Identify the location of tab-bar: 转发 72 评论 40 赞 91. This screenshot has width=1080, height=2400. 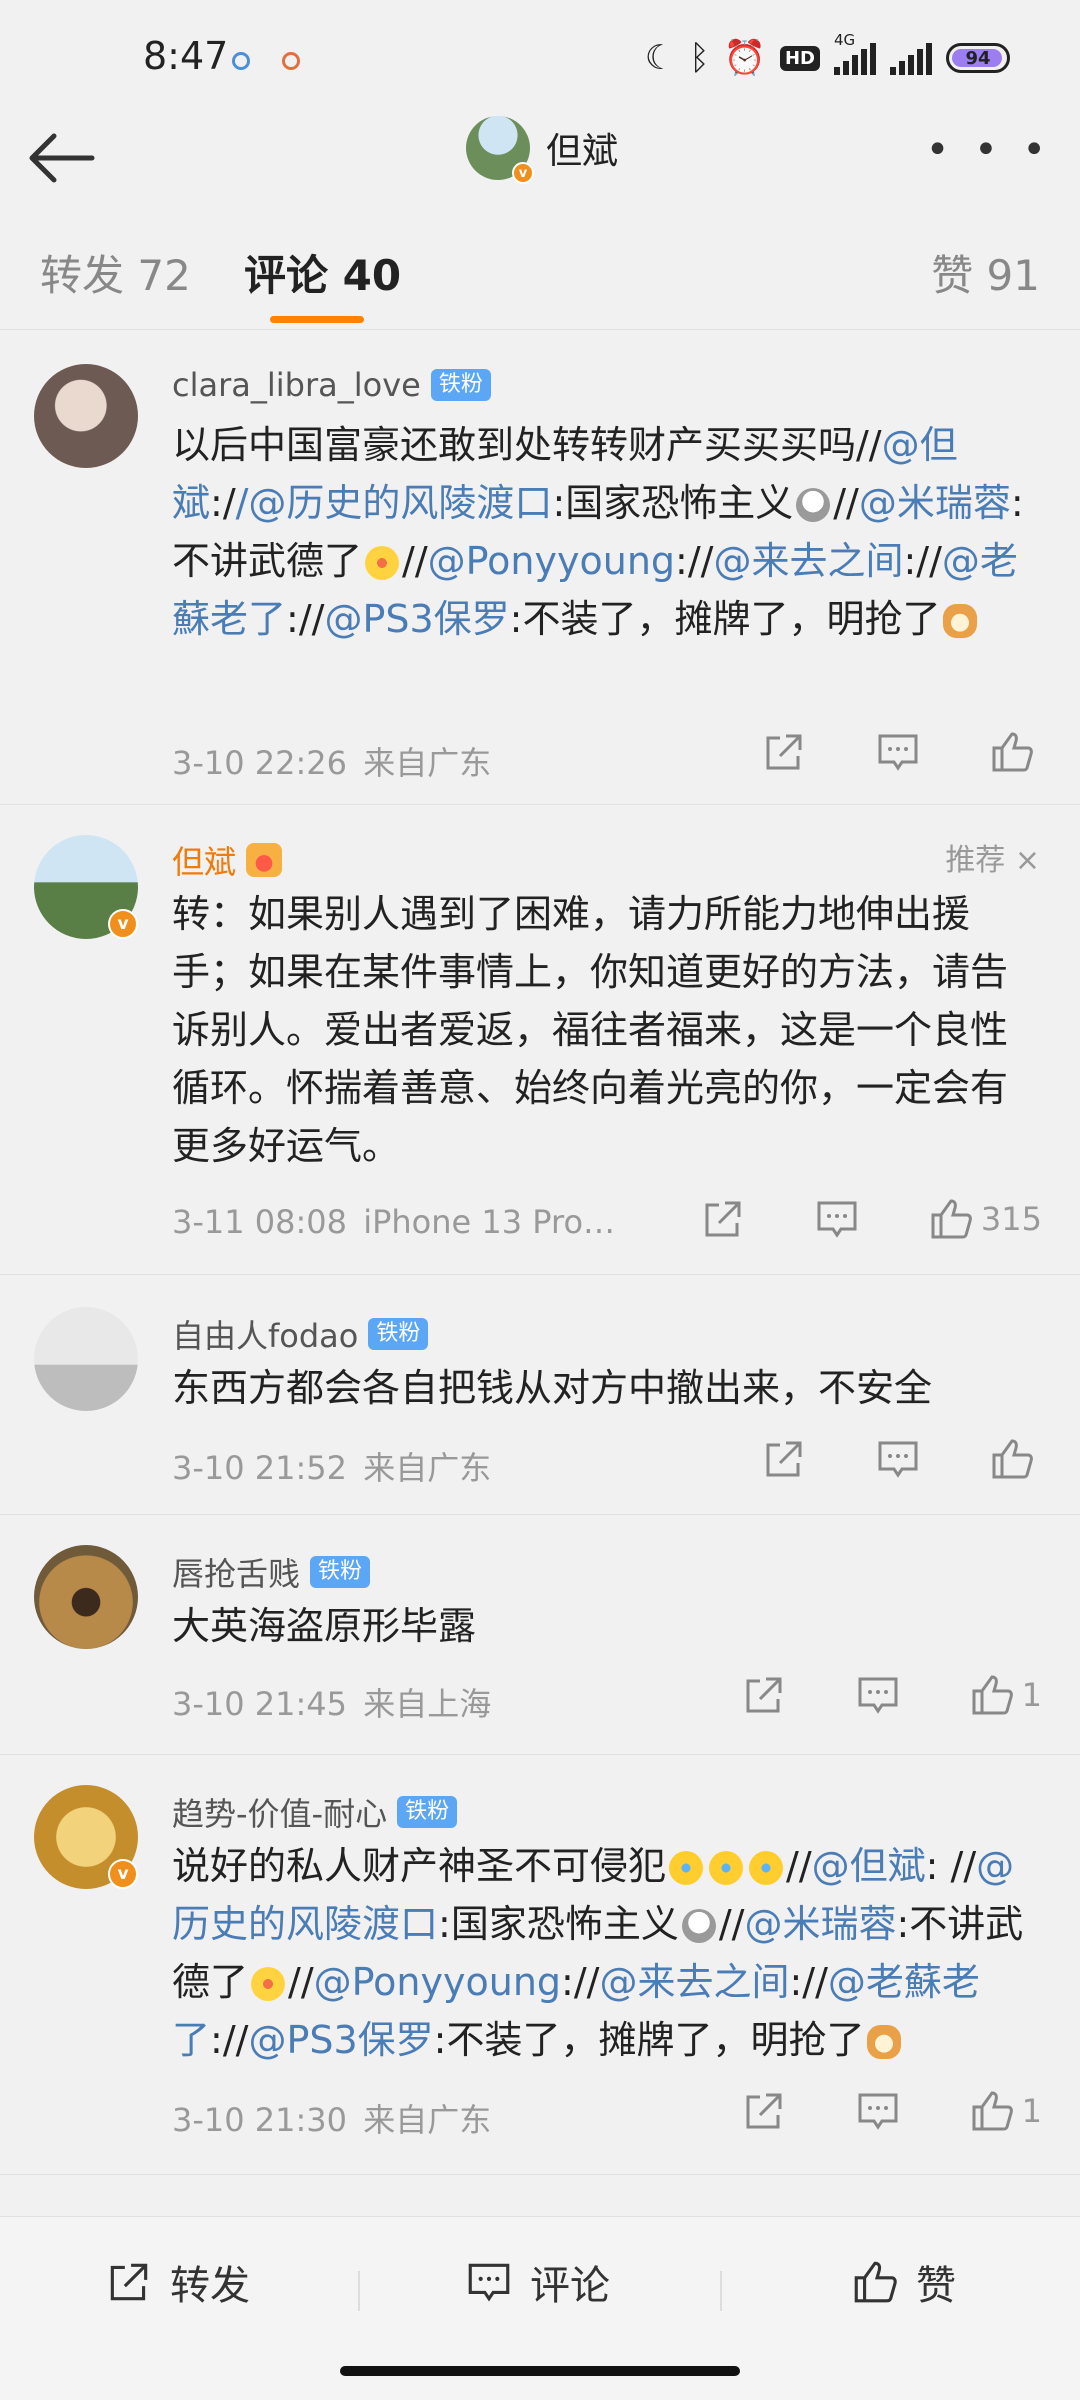
(540, 270).